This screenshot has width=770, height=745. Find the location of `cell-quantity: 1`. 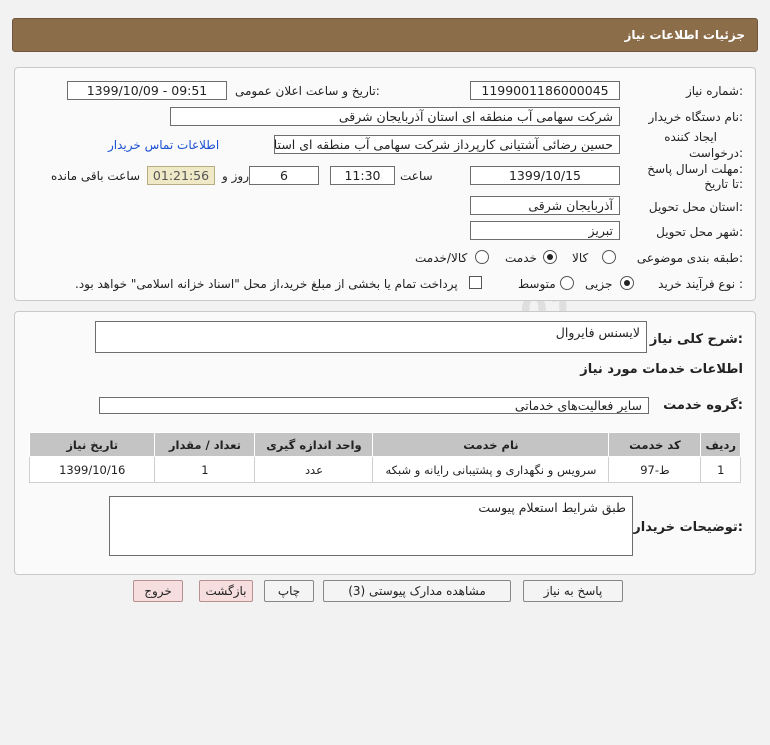

cell-quantity: 1 is located at coordinates (205, 469).